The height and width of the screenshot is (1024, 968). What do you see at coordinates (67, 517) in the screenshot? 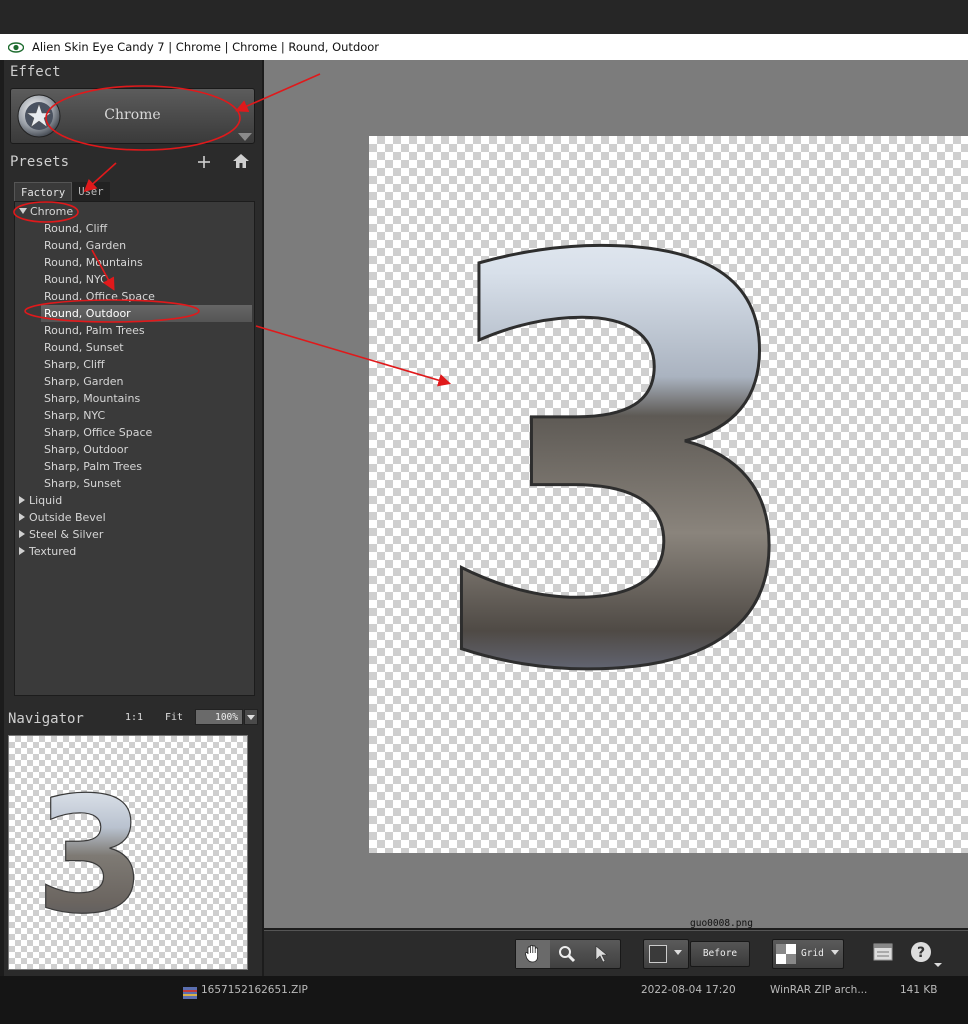
I see `preset-label: Outside Bevel` at bounding box center [67, 517].